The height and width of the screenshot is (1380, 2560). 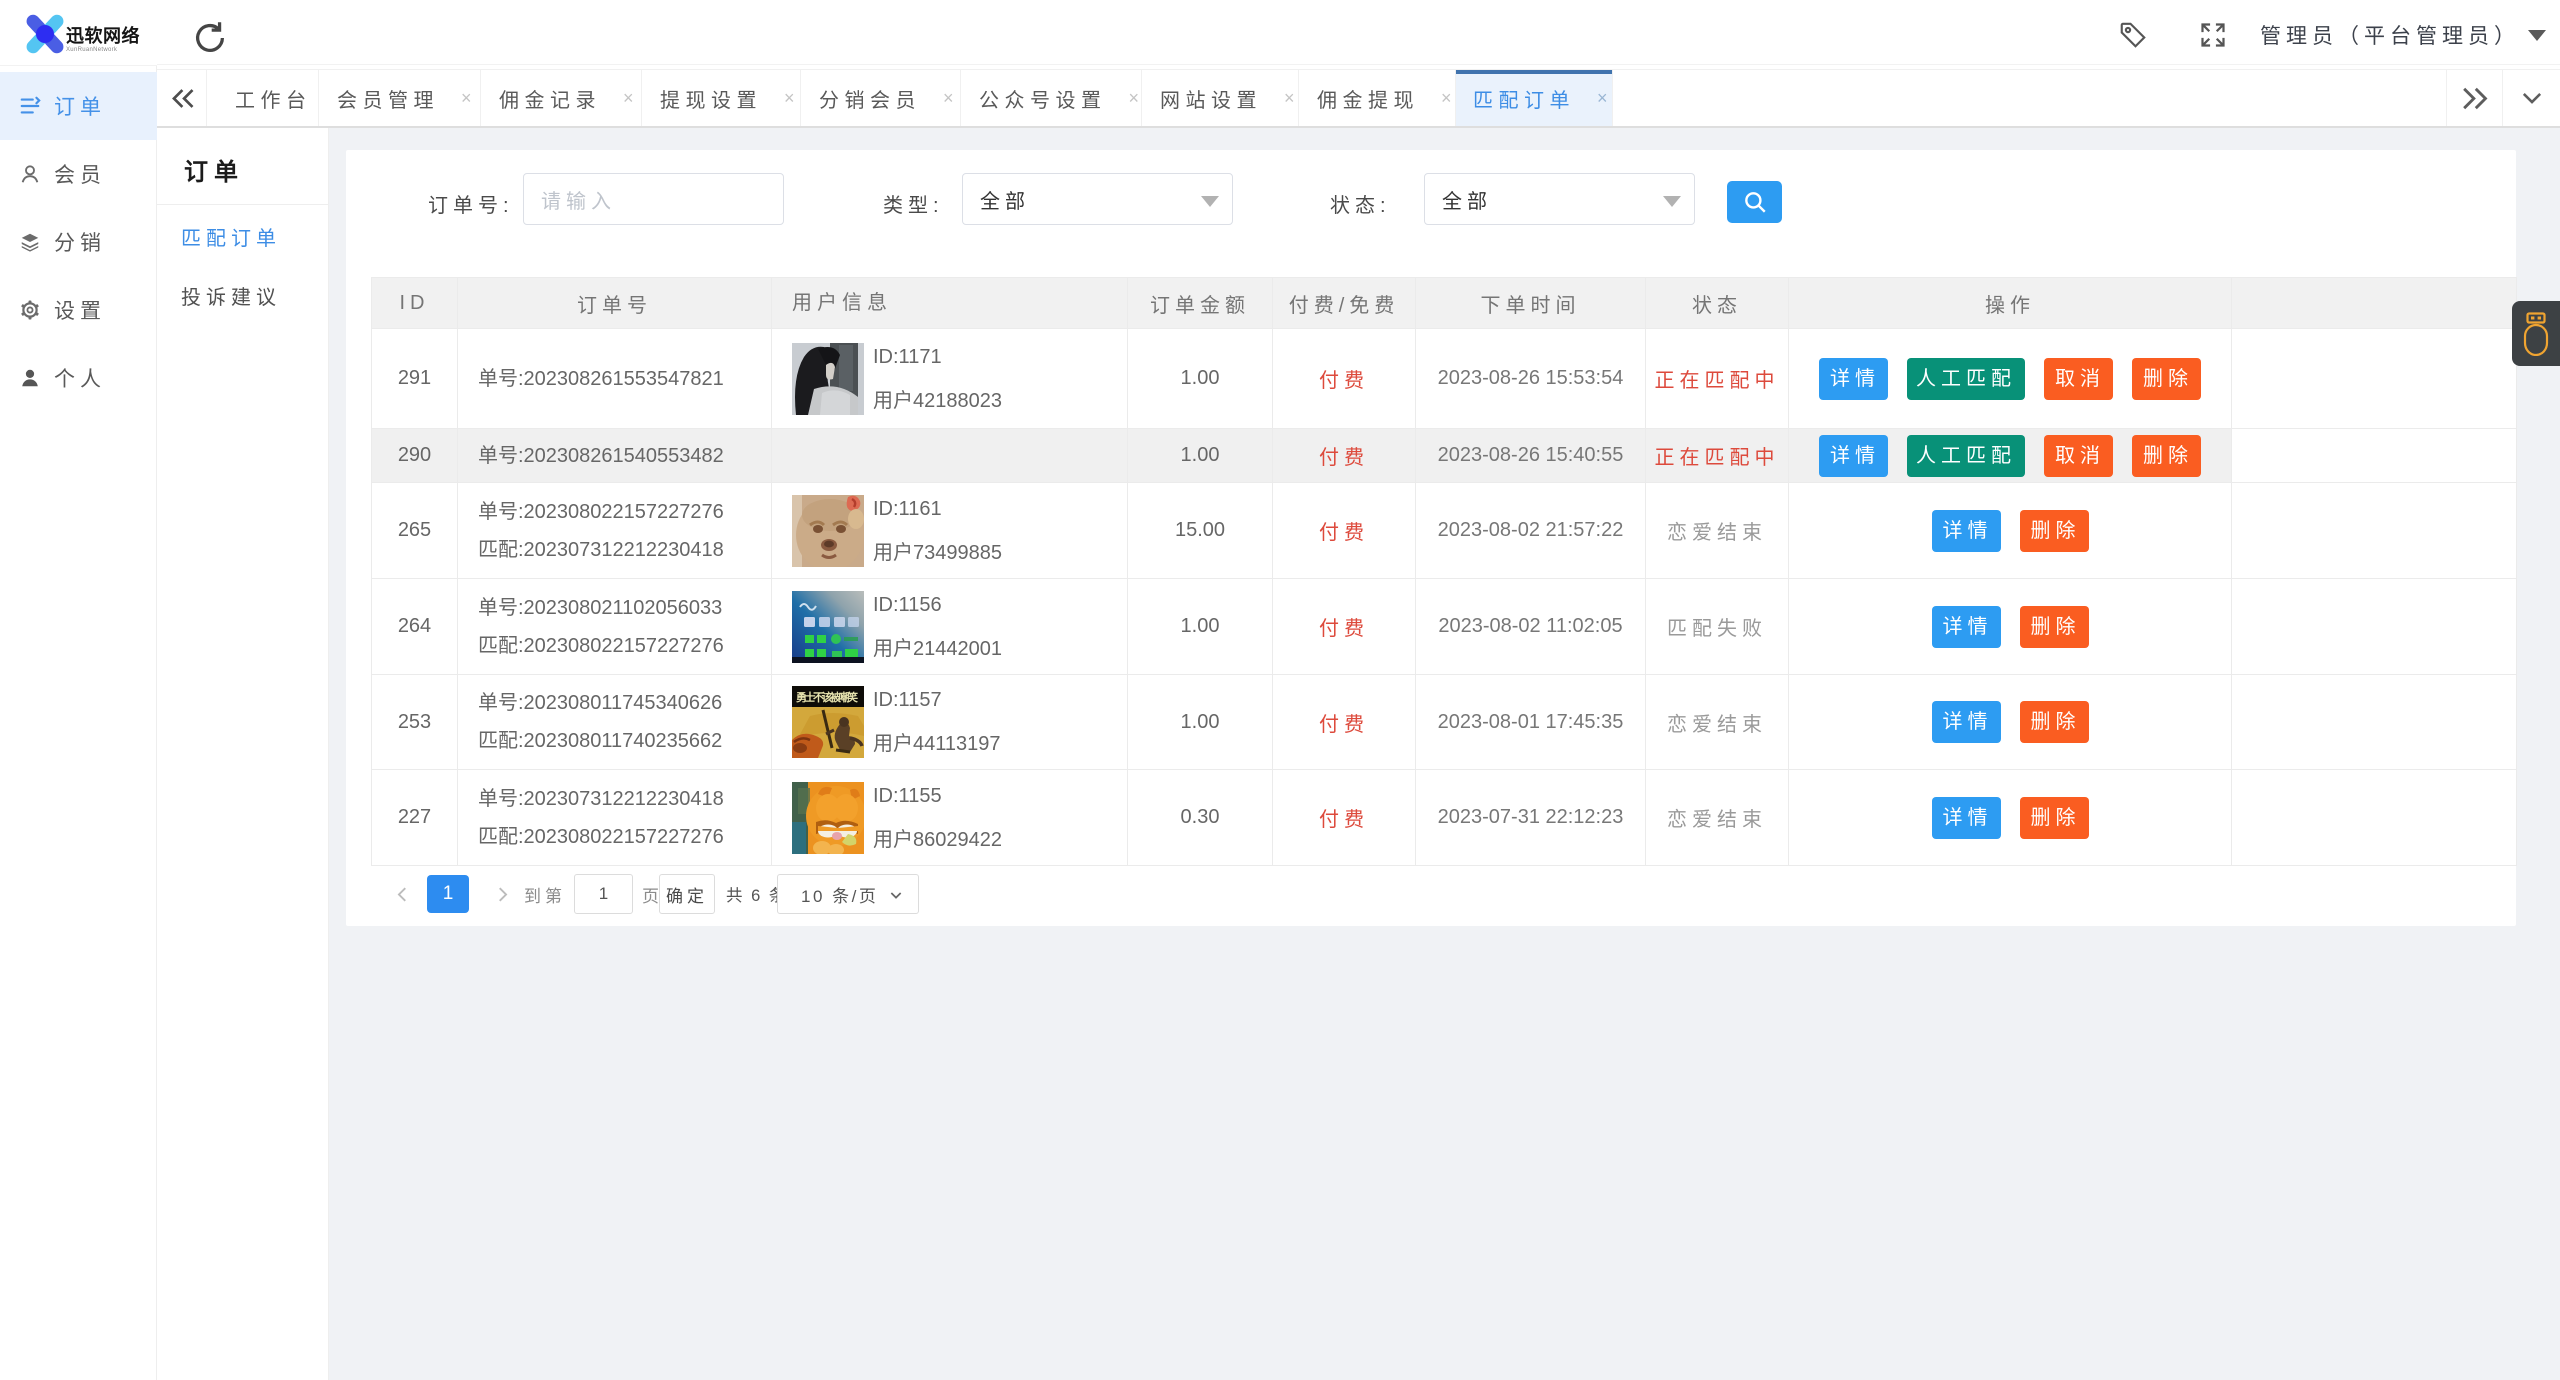 What do you see at coordinates (92, 50) in the screenshot?
I see `svg-text: XunRuanNetwork` at bounding box center [92, 50].